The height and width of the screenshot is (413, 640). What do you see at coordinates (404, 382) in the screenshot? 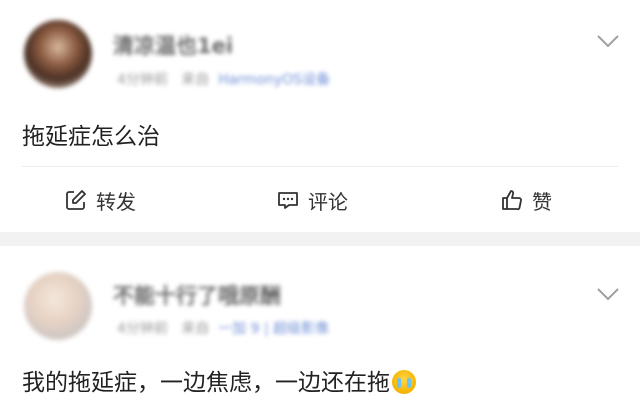
I see `crying-face-emoji-icon` at bounding box center [404, 382].